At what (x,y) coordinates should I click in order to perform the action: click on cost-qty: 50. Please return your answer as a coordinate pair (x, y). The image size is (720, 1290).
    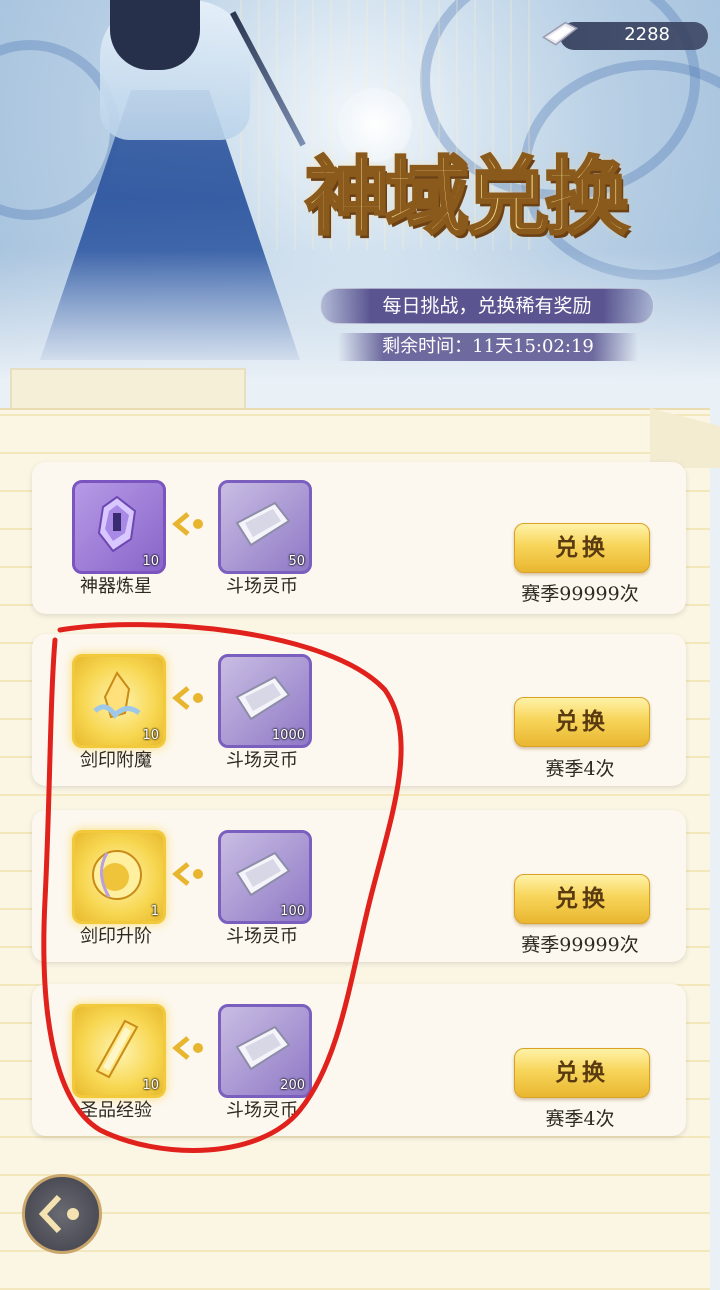
    Looking at the image, I should click on (296, 561).